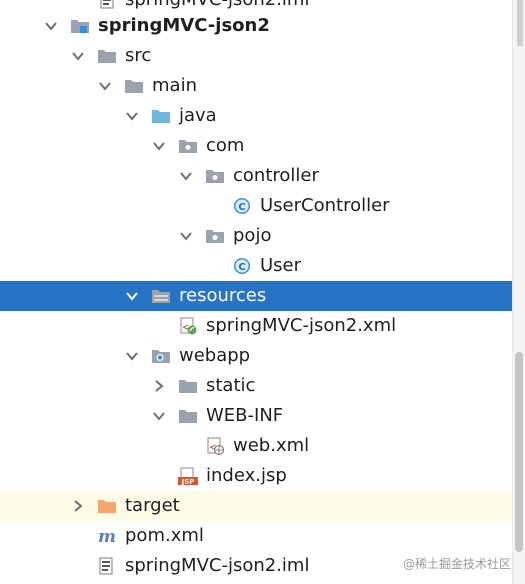 The image size is (525, 584). I want to click on module-folder-icon, so click(80, 26).